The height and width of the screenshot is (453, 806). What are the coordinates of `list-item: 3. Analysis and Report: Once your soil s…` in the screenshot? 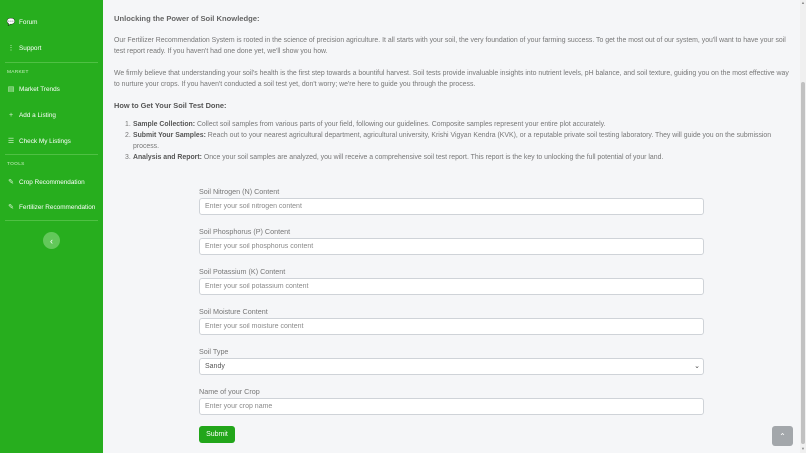 It's located at (394, 157).